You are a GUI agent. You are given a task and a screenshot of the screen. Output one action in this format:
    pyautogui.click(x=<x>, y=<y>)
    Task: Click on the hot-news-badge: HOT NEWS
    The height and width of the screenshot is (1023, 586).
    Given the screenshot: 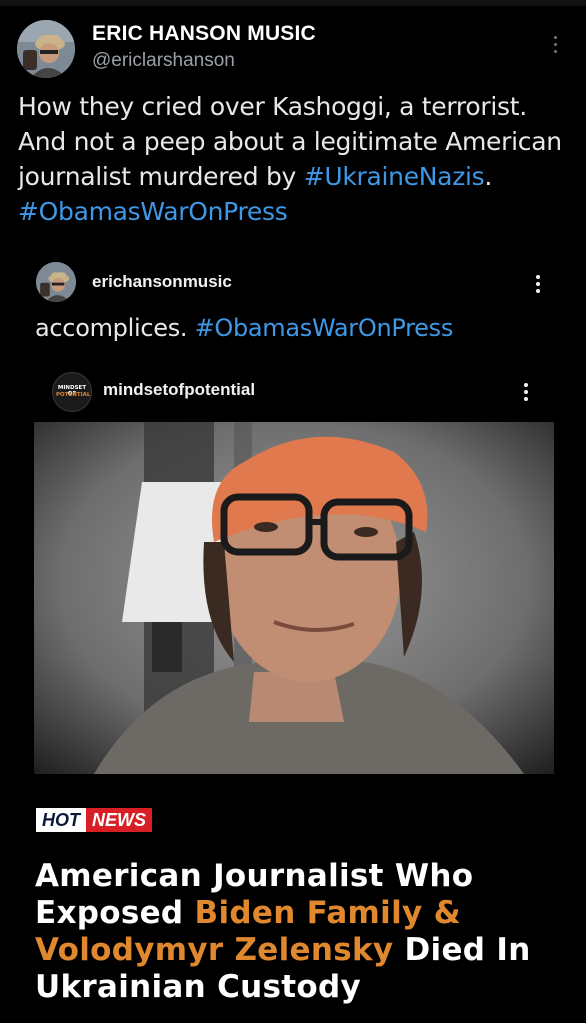 What is the action you would take?
    pyautogui.click(x=94, y=820)
    